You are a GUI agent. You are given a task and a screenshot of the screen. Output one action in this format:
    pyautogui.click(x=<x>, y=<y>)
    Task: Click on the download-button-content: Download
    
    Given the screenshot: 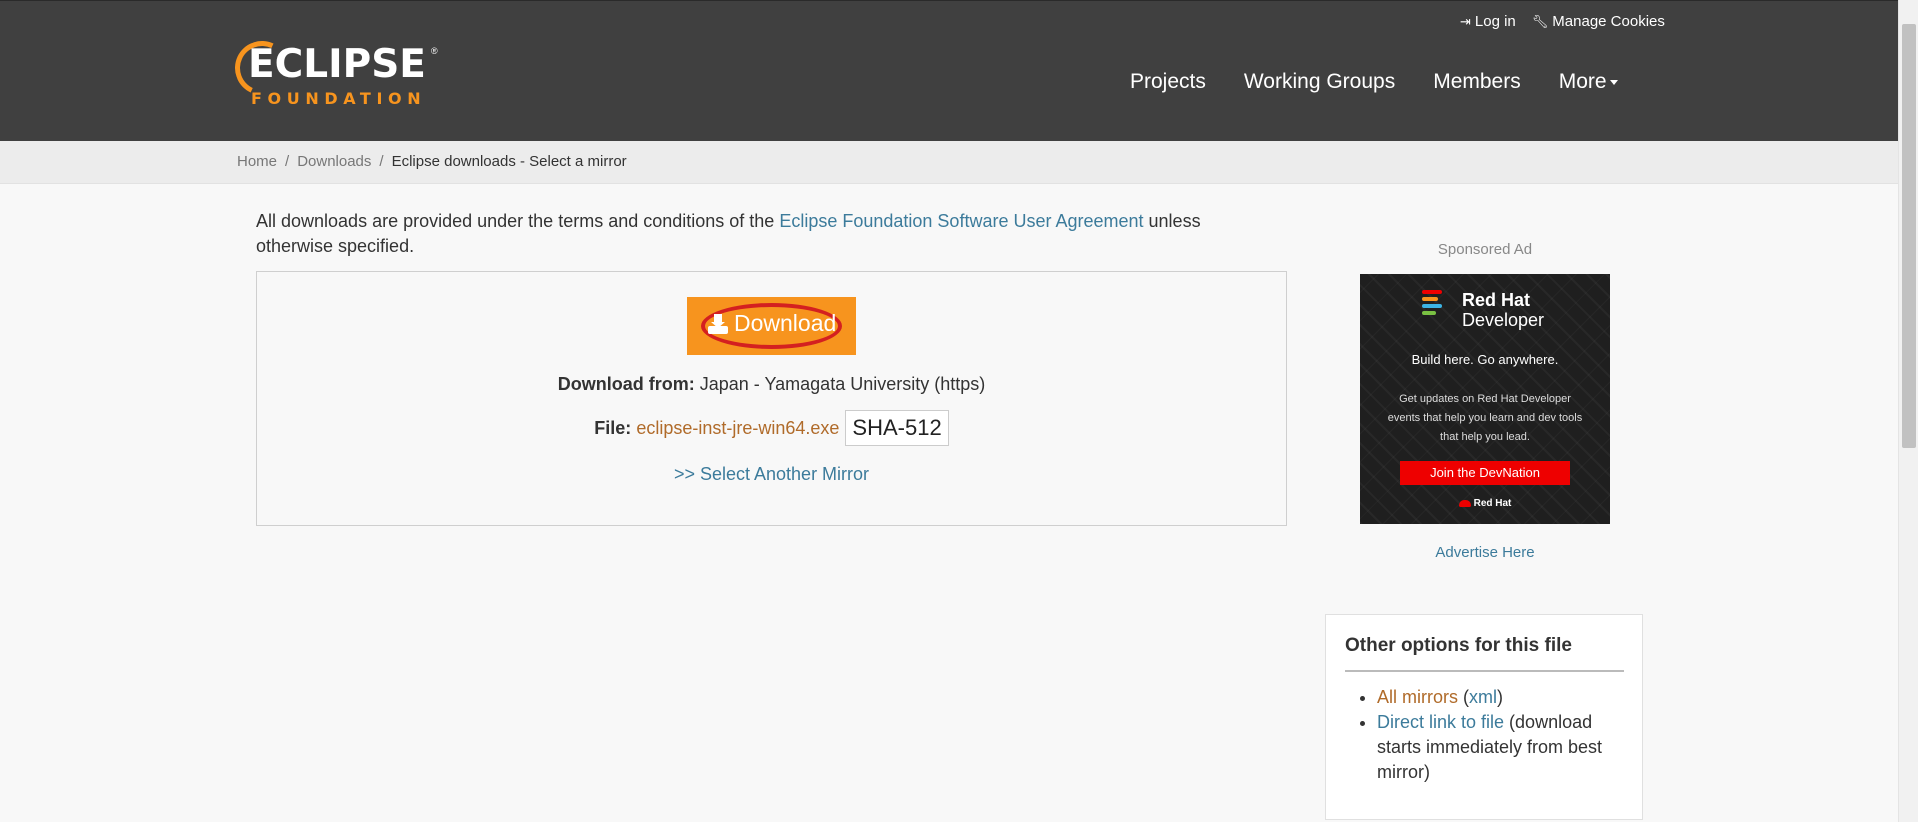 What is the action you would take?
    pyautogui.click(x=772, y=323)
    